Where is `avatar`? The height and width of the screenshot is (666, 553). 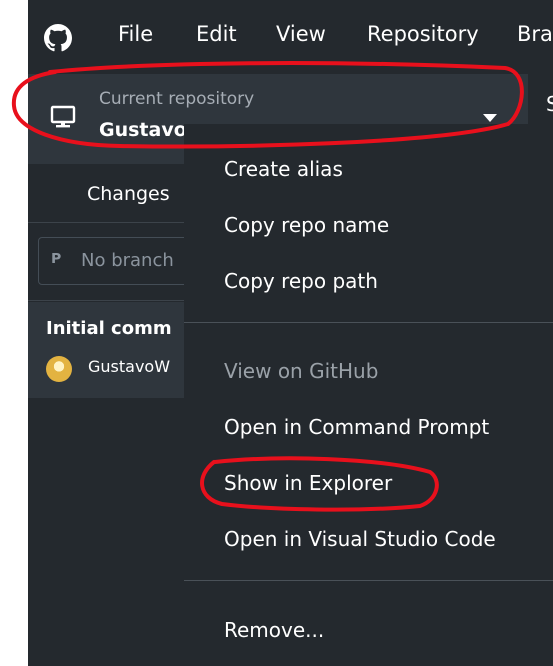
avatar is located at coordinates (59, 369).